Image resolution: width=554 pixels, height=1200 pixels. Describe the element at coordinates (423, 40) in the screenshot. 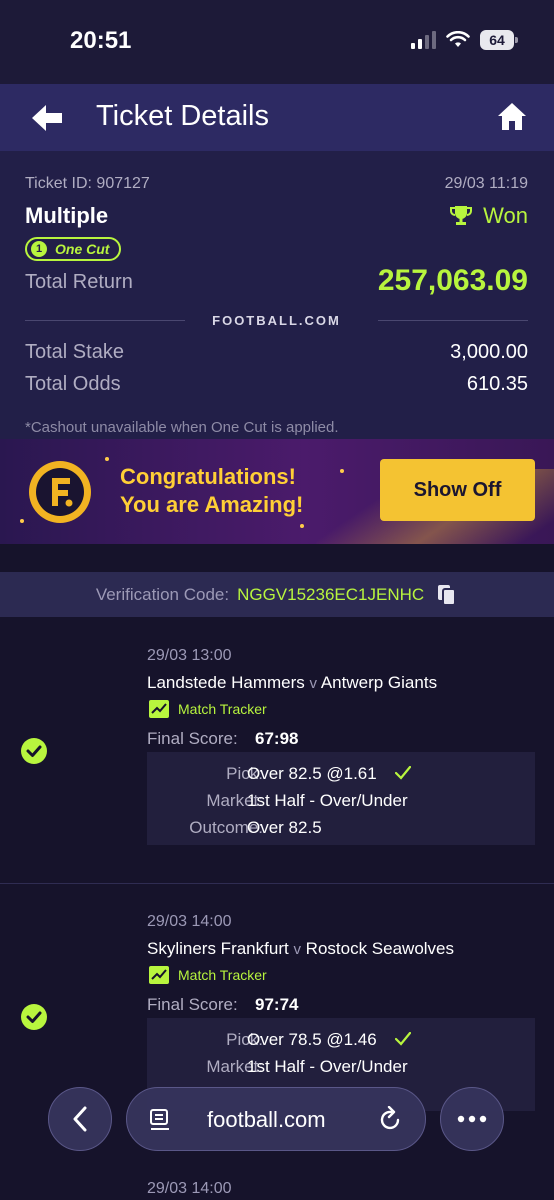

I see `signal-icon` at that location.